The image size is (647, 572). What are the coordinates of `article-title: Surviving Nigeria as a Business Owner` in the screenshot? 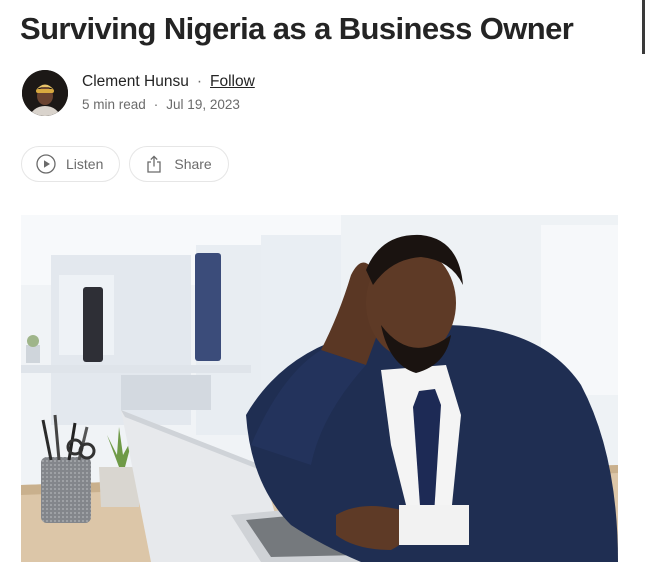 It's located at (297, 28).